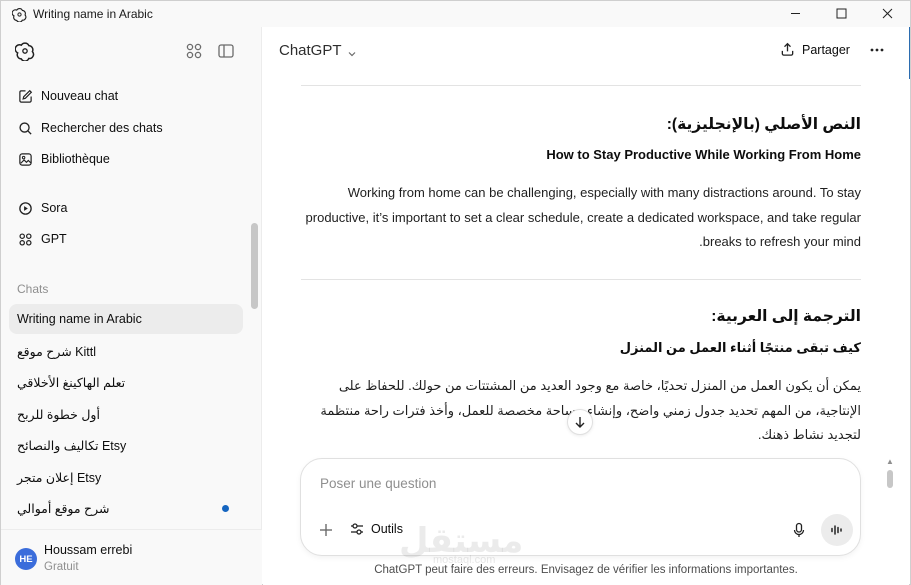 The width and height of the screenshot is (911, 585). Describe the element at coordinates (72, 445) in the screenshot. I see `chat-item-label: تكاليف والنصائح Etsy` at that location.